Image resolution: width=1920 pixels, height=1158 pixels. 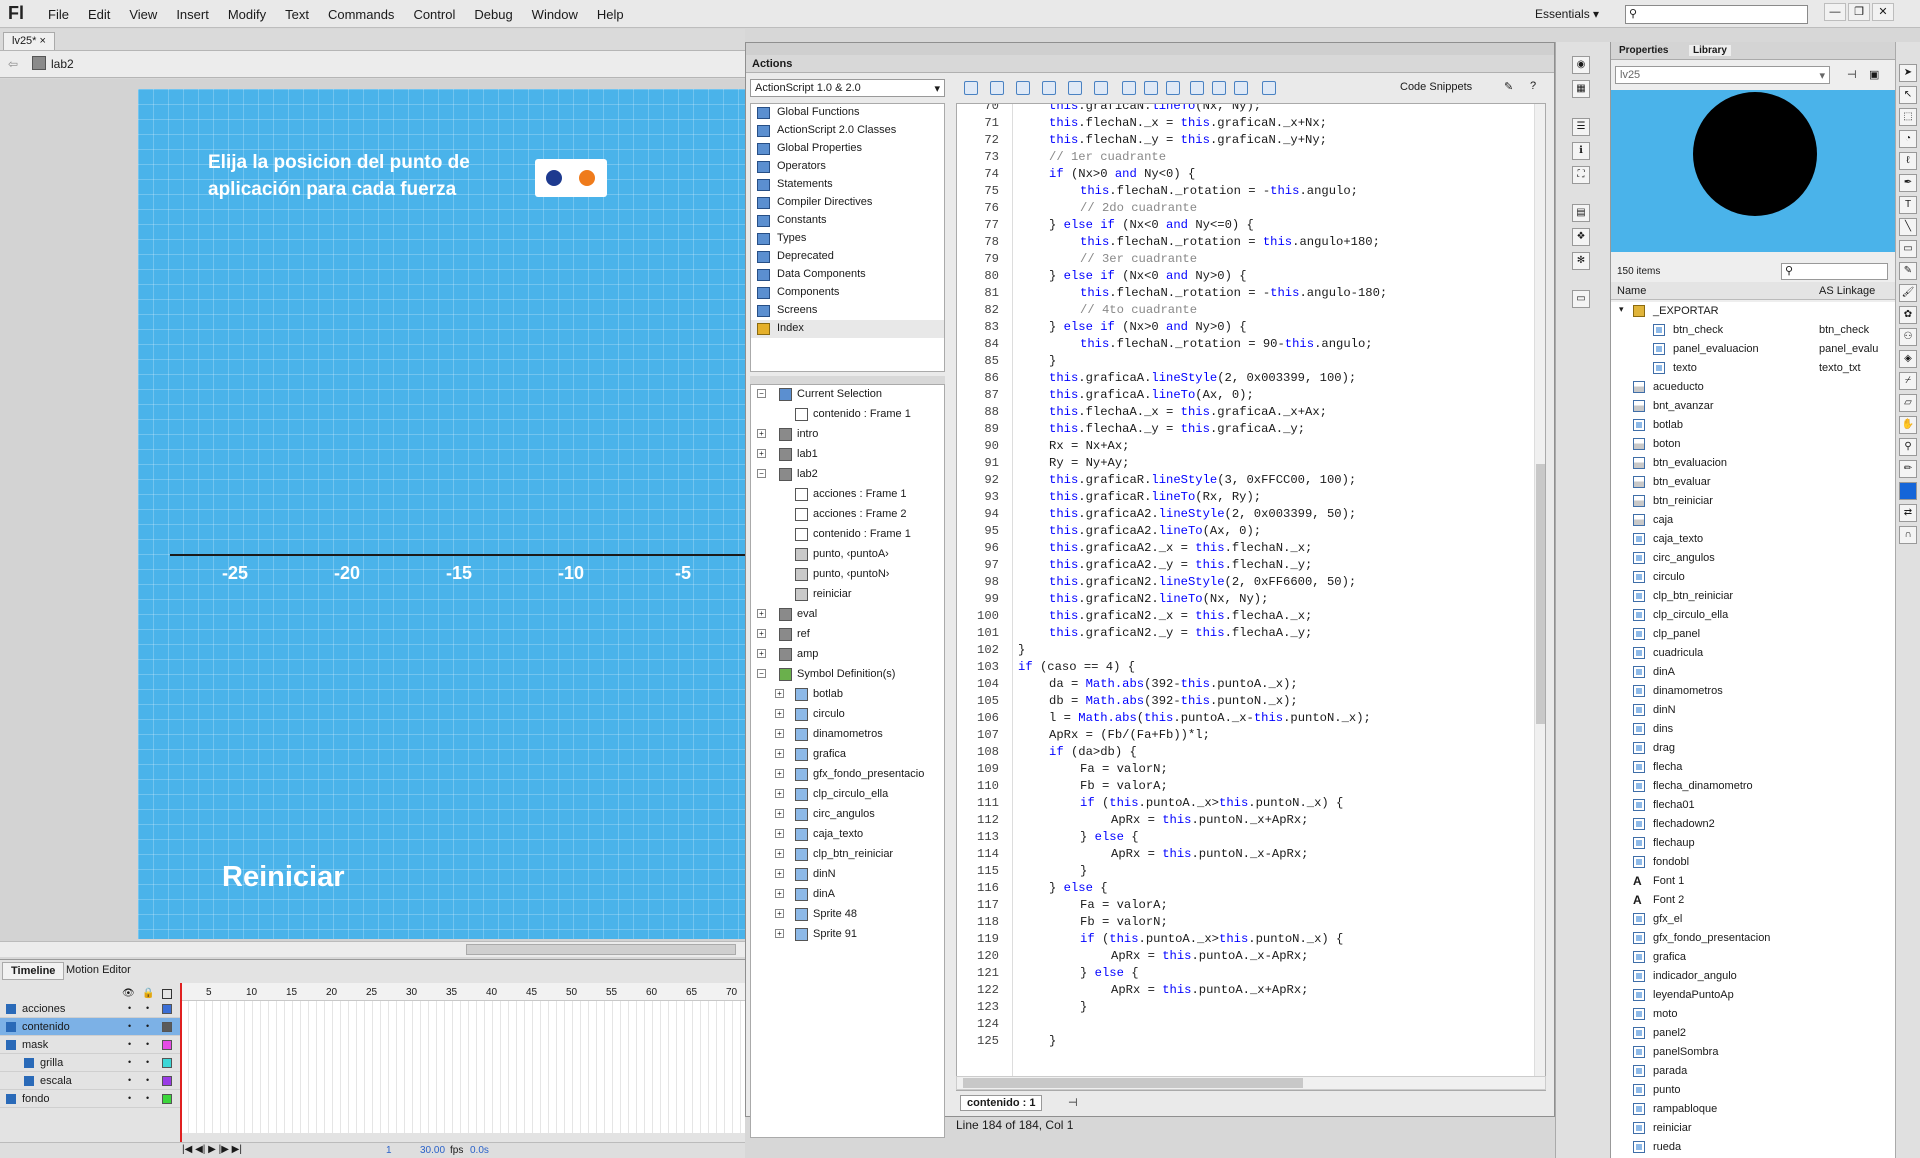 I want to click on components-icon: ▤, so click(x=1581, y=213).